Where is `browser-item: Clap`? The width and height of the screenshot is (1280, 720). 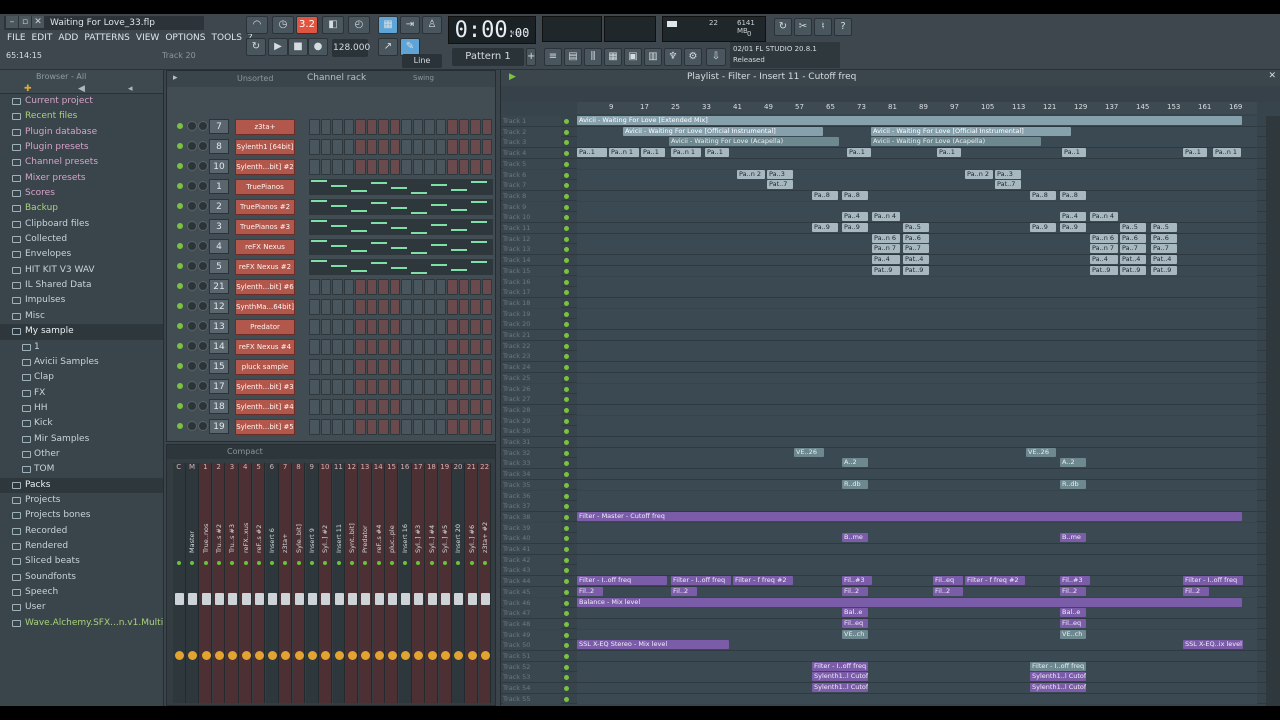
browser-item: Clap is located at coordinates (81, 377).